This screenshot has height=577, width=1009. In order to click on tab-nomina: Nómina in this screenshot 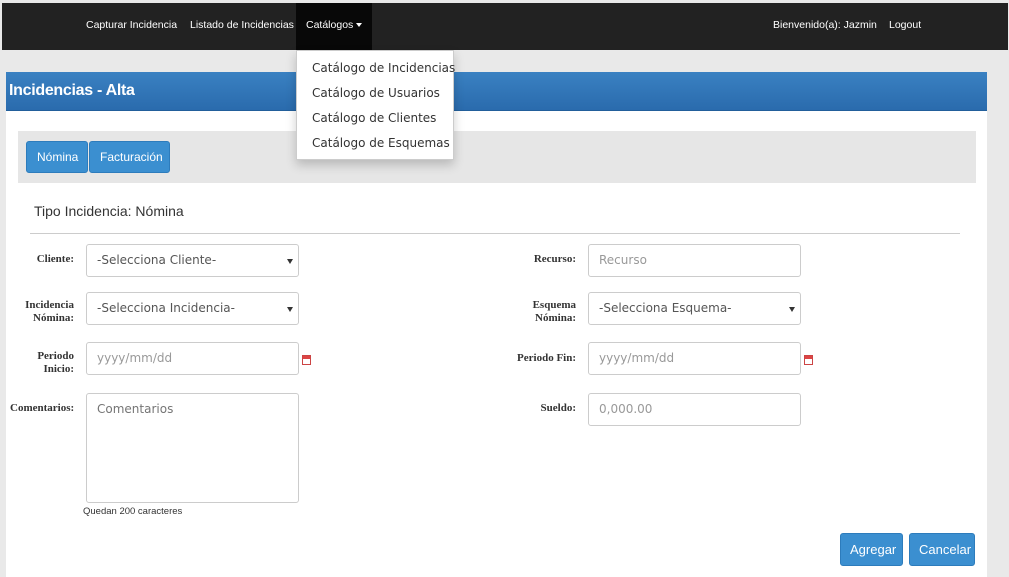, I will do `click(57, 157)`.